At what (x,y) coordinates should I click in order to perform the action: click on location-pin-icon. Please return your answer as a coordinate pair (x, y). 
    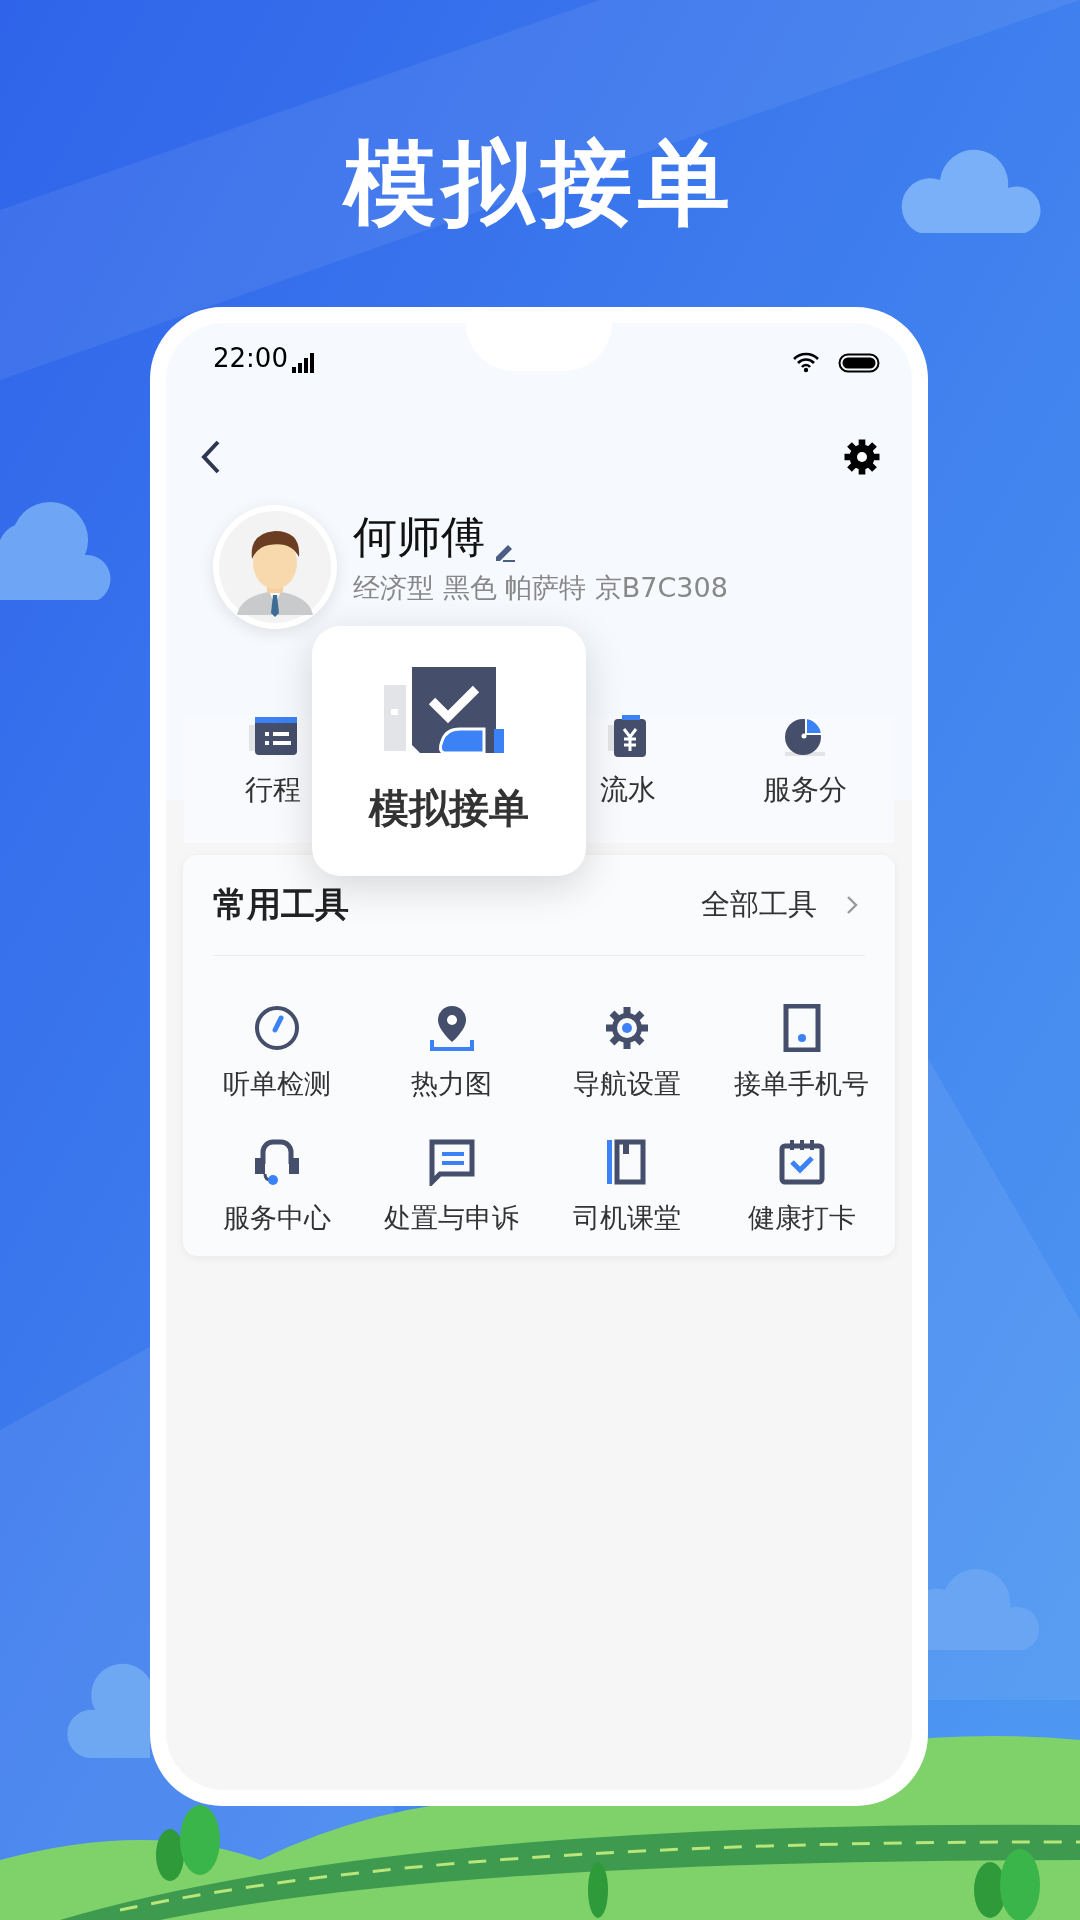
    Looking at the image, I should click on (451, 1028).